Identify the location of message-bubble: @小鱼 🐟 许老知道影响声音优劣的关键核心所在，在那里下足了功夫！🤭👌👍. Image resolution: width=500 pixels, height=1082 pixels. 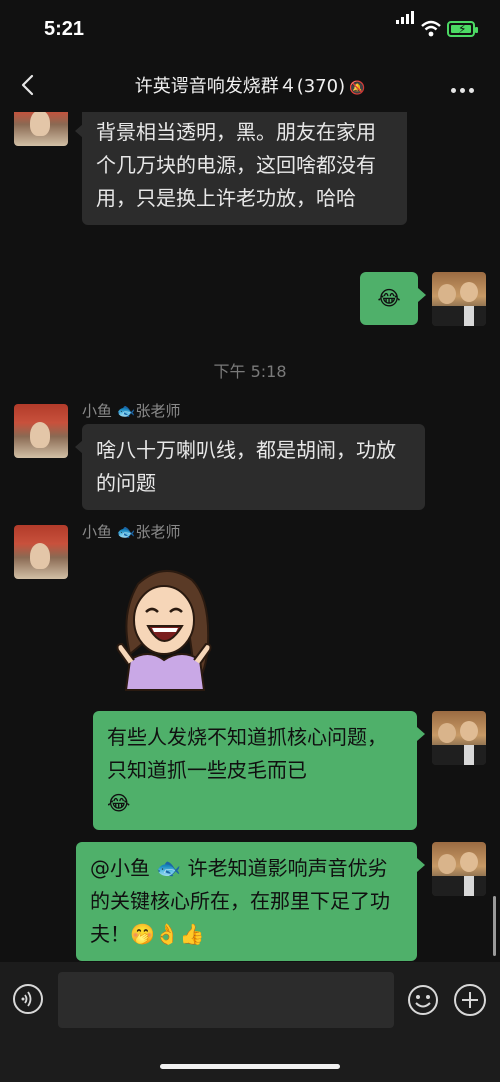
(246, 901).